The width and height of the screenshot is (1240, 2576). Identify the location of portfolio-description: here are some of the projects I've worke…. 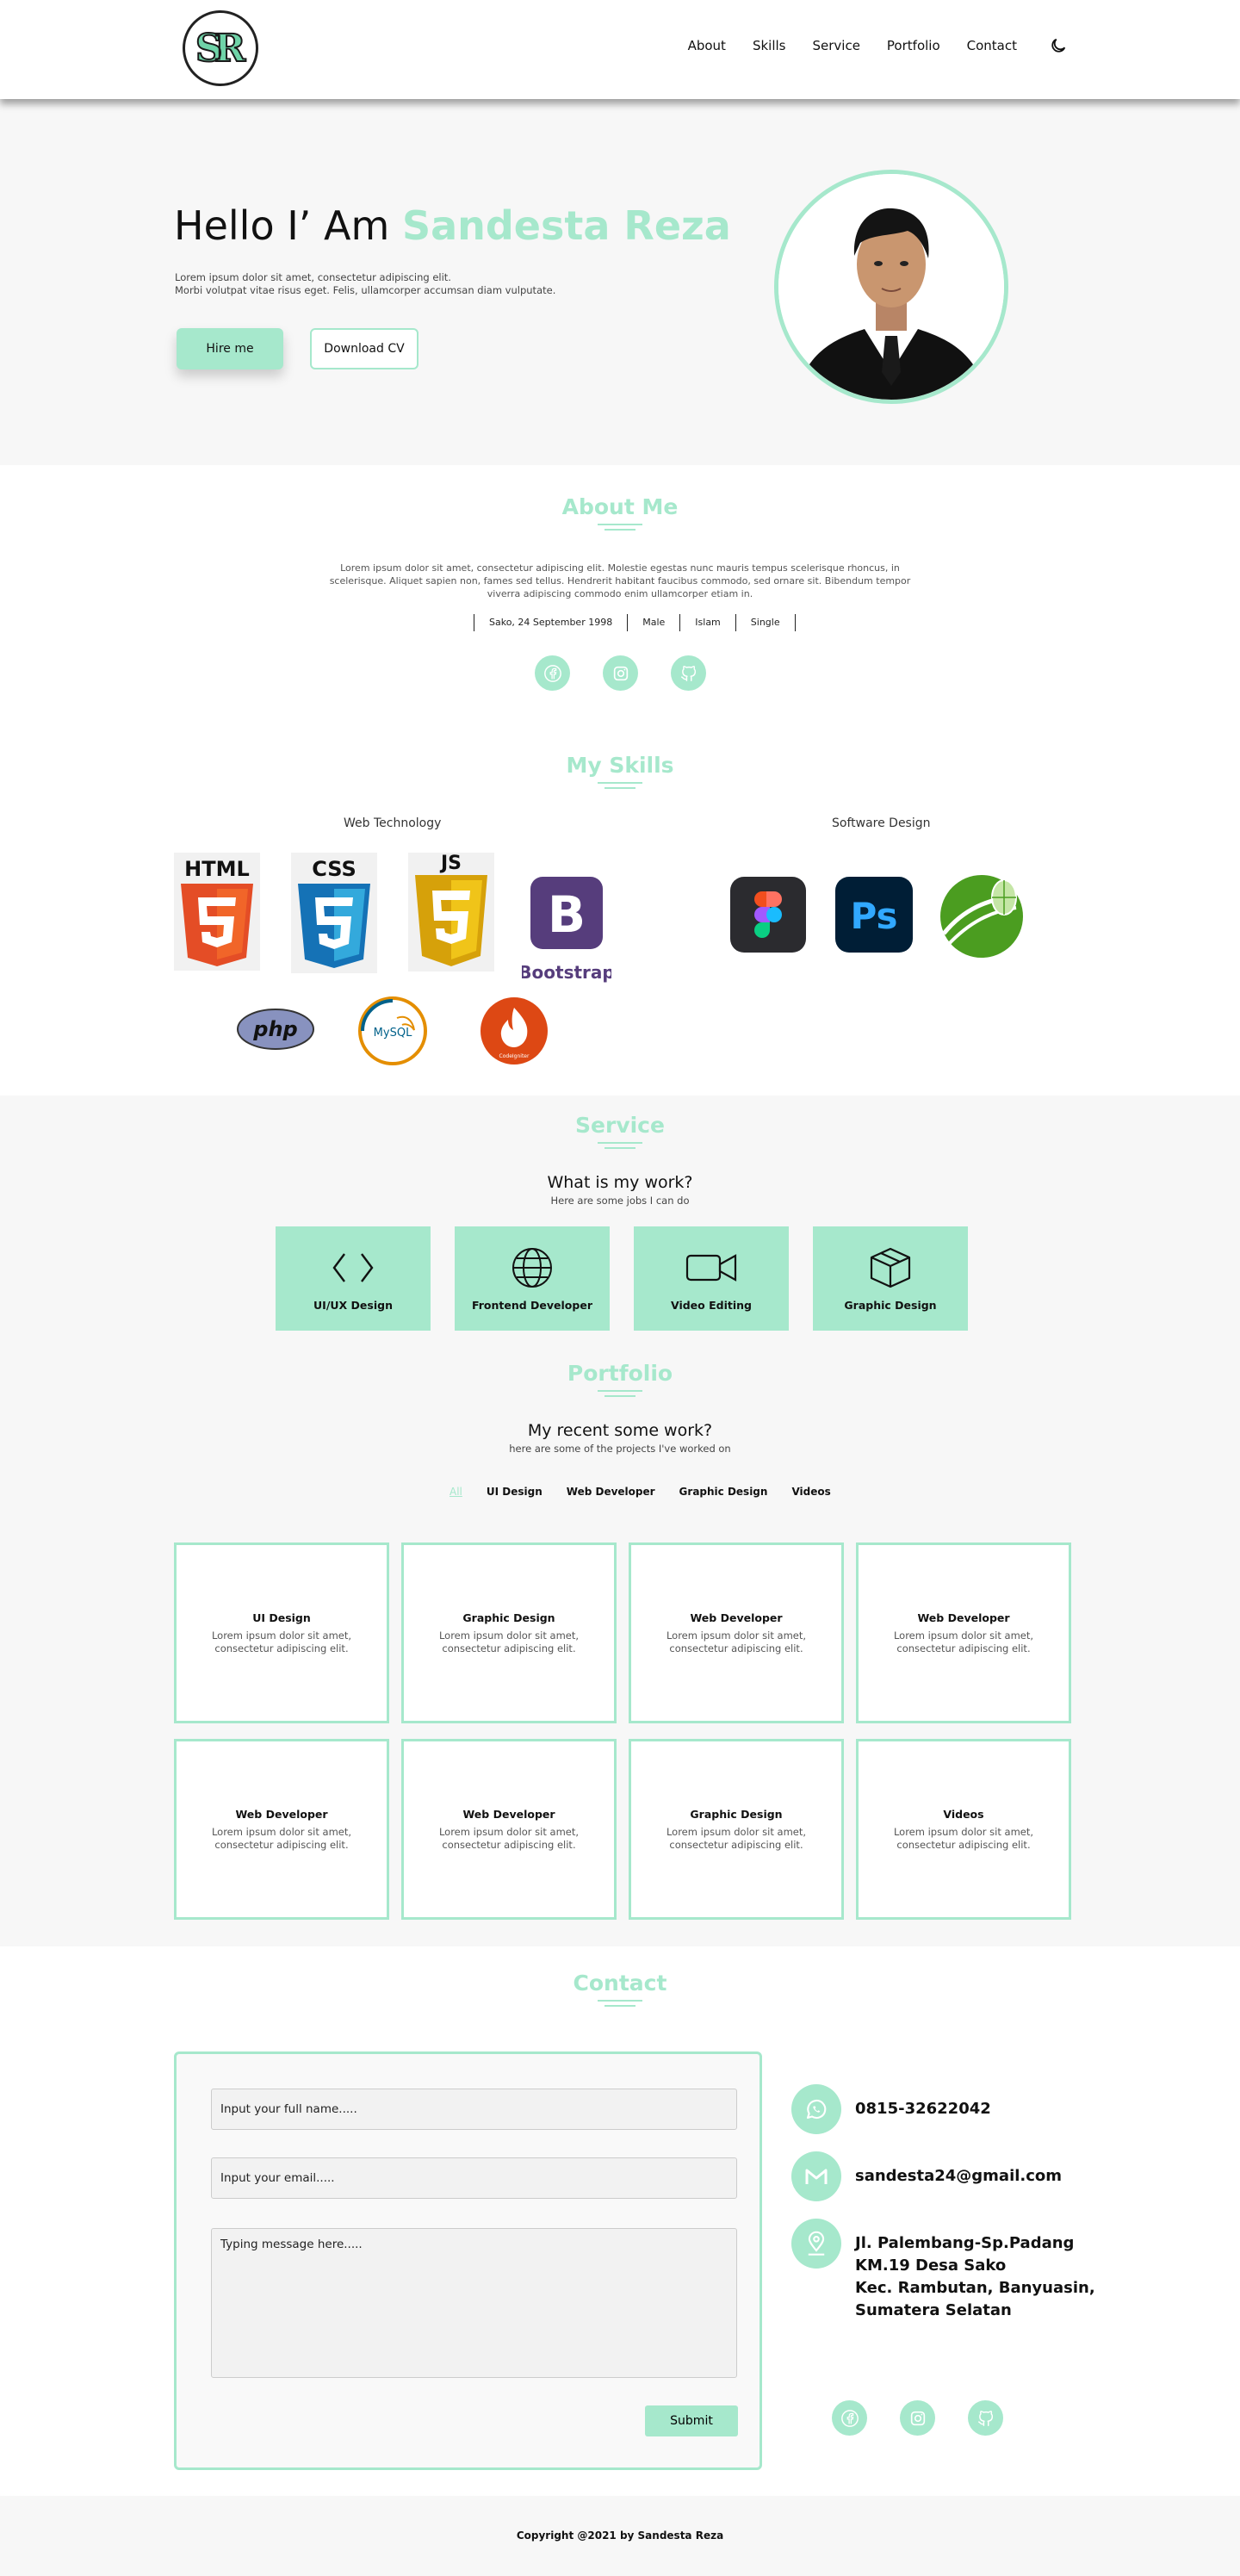
(620, 1449).